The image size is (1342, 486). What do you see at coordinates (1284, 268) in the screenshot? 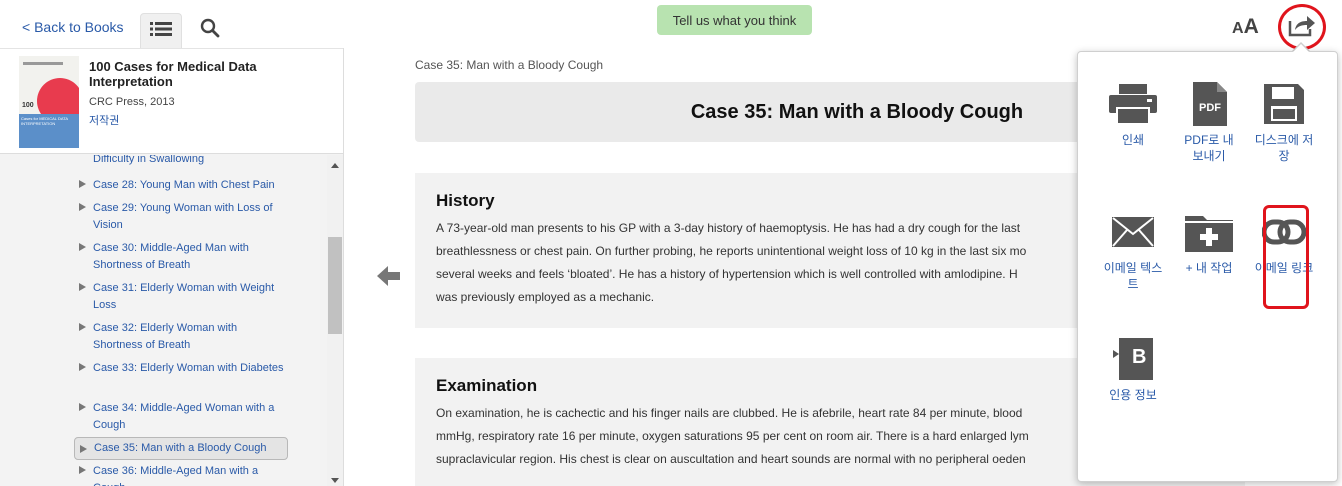
I see `email-link-label: 이메일 링크` at bounding box center [1284, 268].